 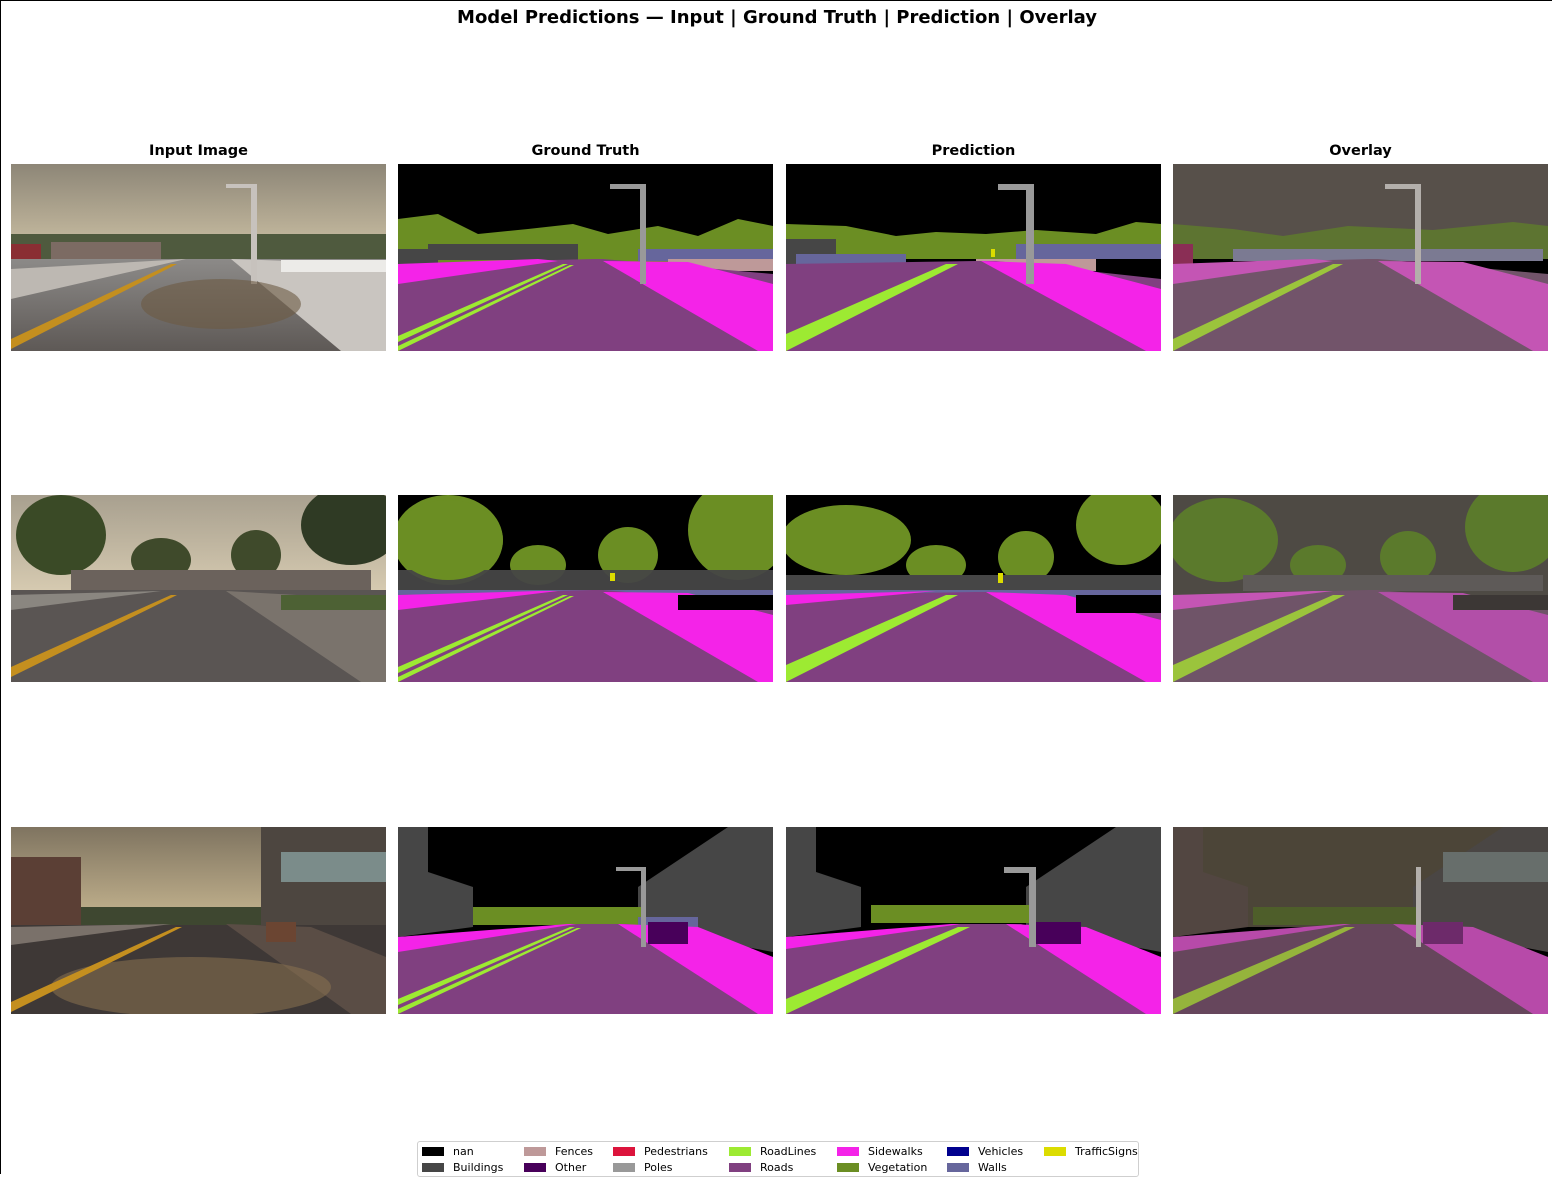 I want to click on legend-item-trafficsigns: TrafficSigns, so click(x=1091, y=1151).